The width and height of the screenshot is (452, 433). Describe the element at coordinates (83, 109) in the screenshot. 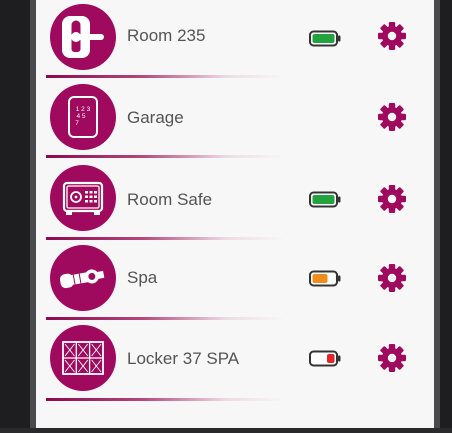

I see `svg-text: 1 2 3` at that location.